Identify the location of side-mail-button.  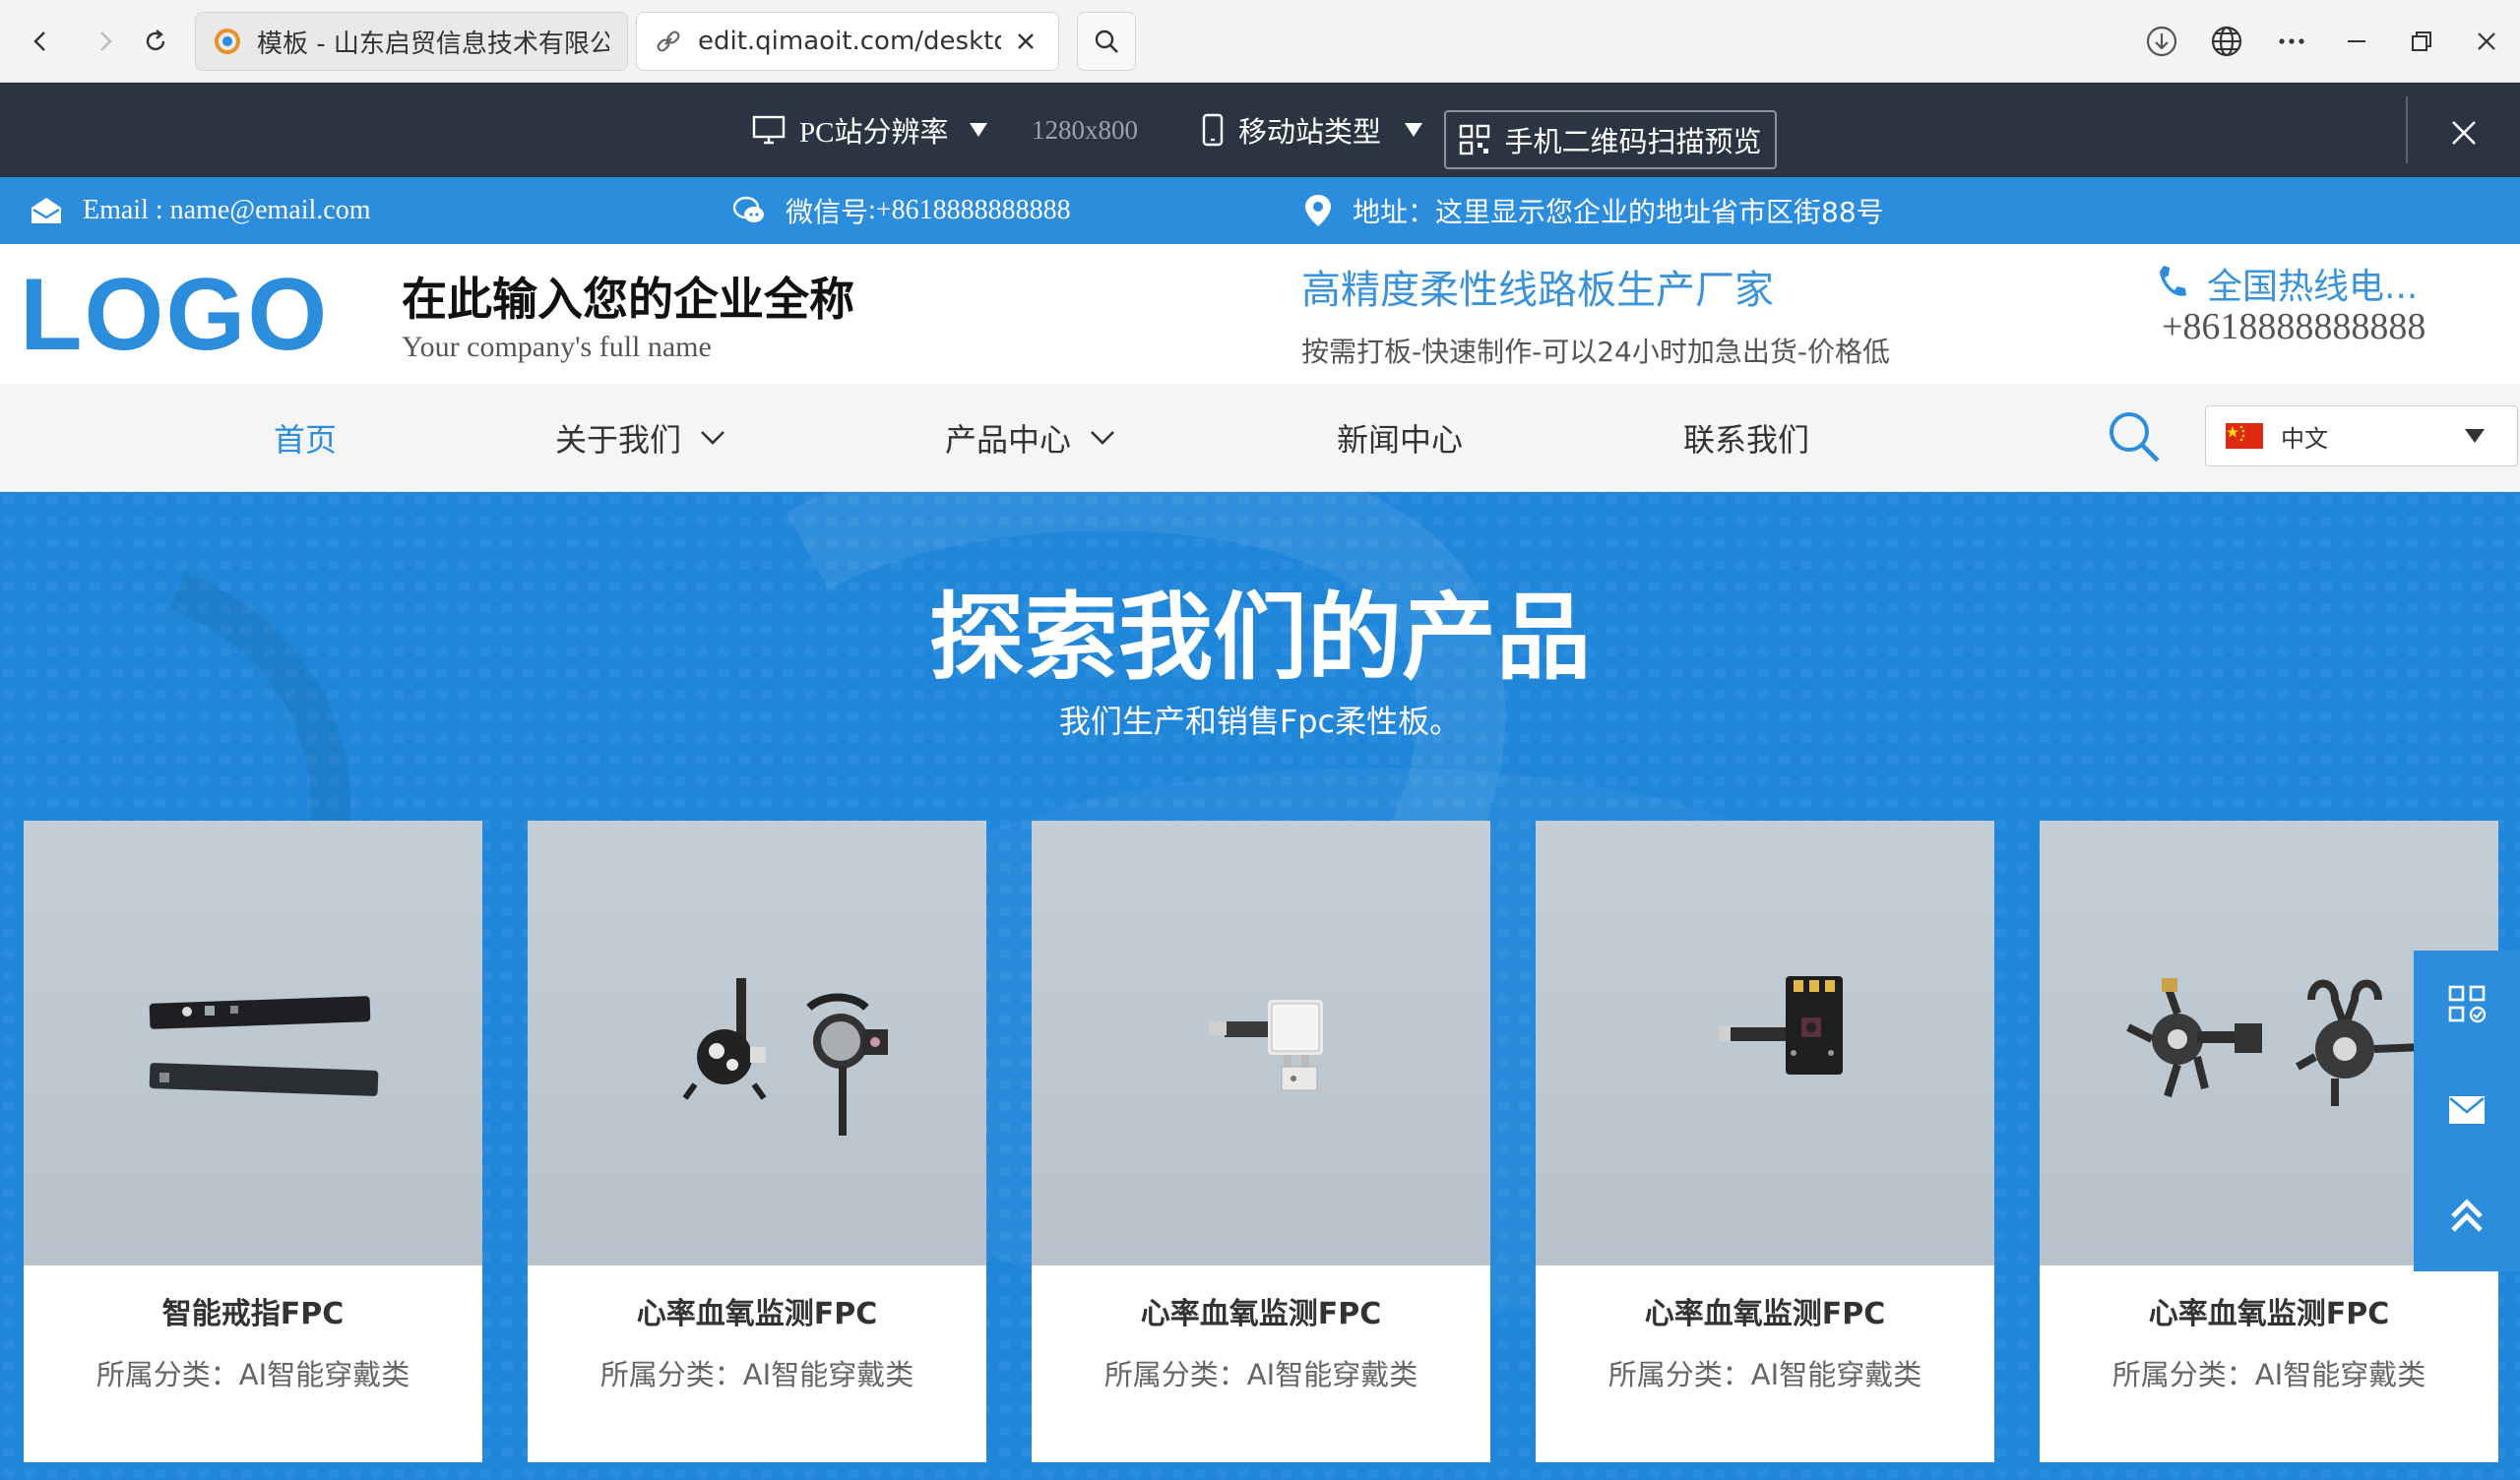
(2467, 1110).